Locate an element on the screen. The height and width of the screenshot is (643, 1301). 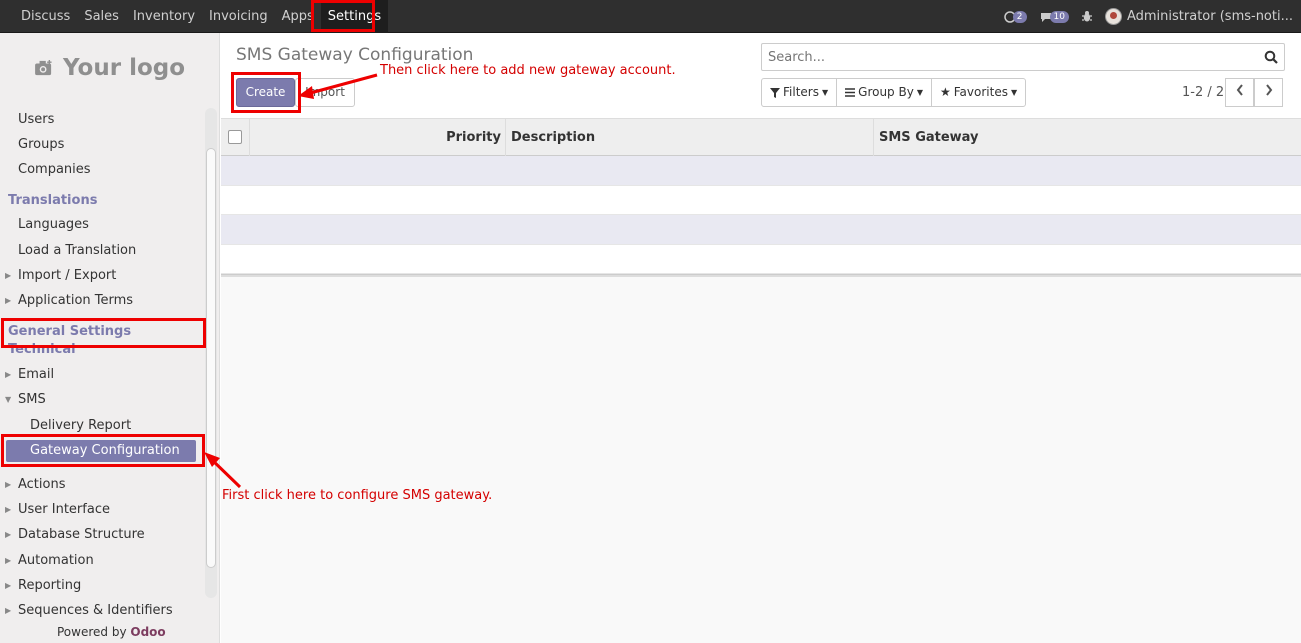
arrow-line is located at coordinates (340, 85).